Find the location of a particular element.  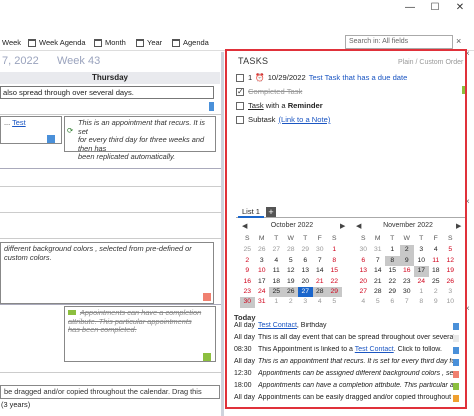

year-view-button: Year is located at coordinates (149, 42).